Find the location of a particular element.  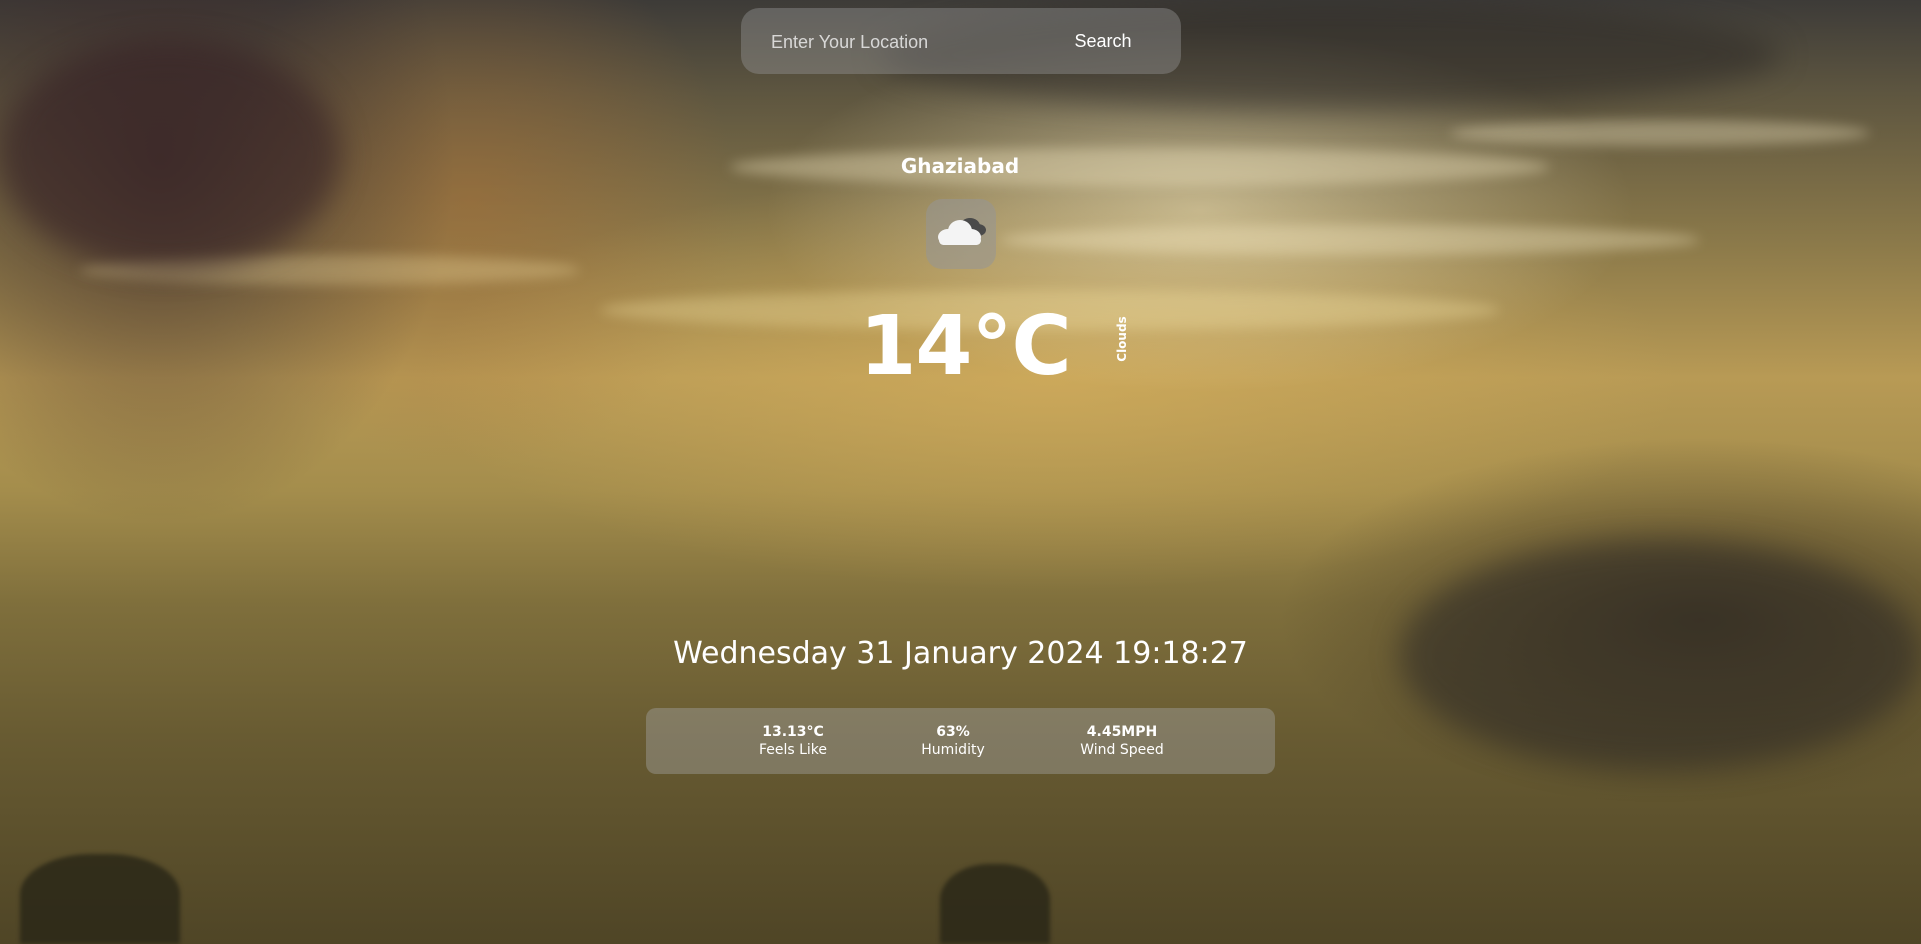

temperature: 14°C is located at coordinates (965, 346).